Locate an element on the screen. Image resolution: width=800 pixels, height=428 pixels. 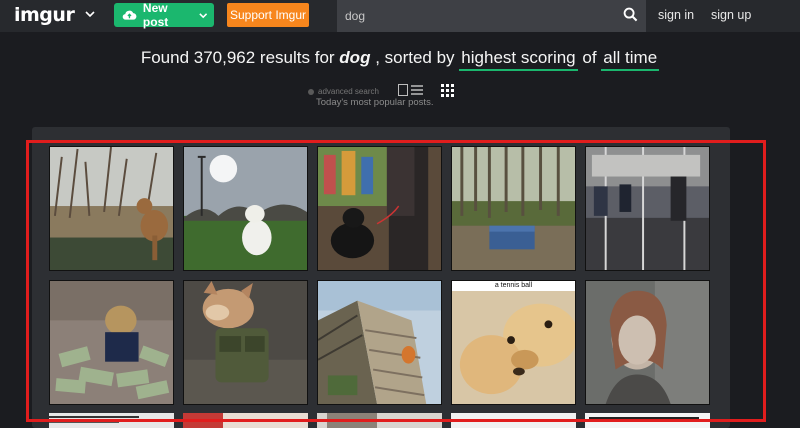
advanced-search-link: advanced search is located at coordinates (343, 91).